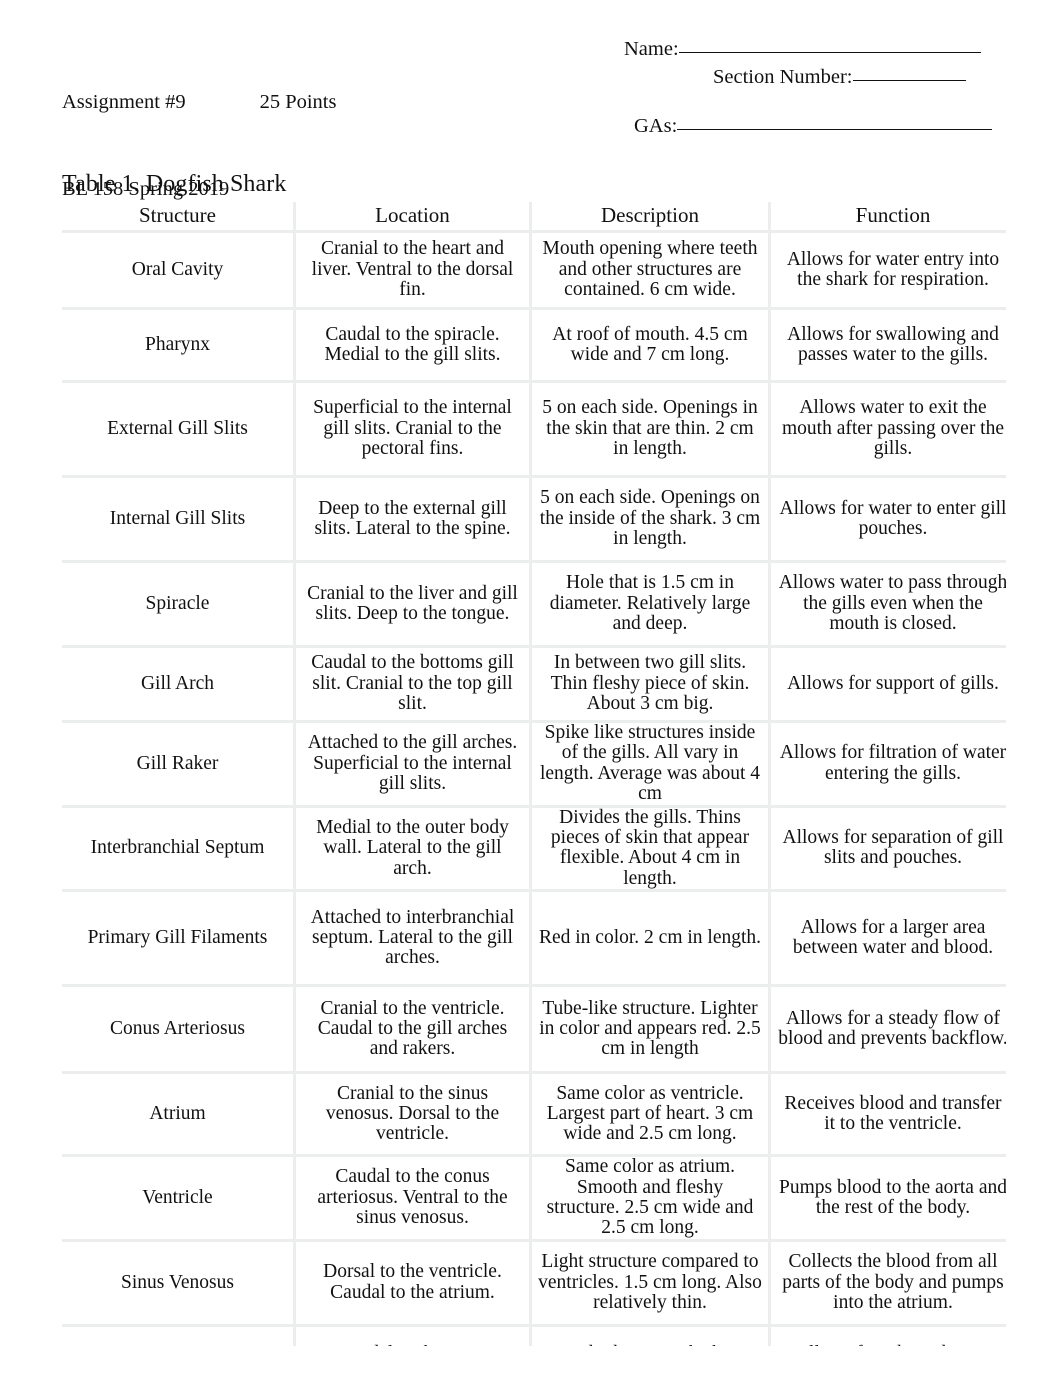  I want to click on gas-label: GAs:, so click(656, 126).